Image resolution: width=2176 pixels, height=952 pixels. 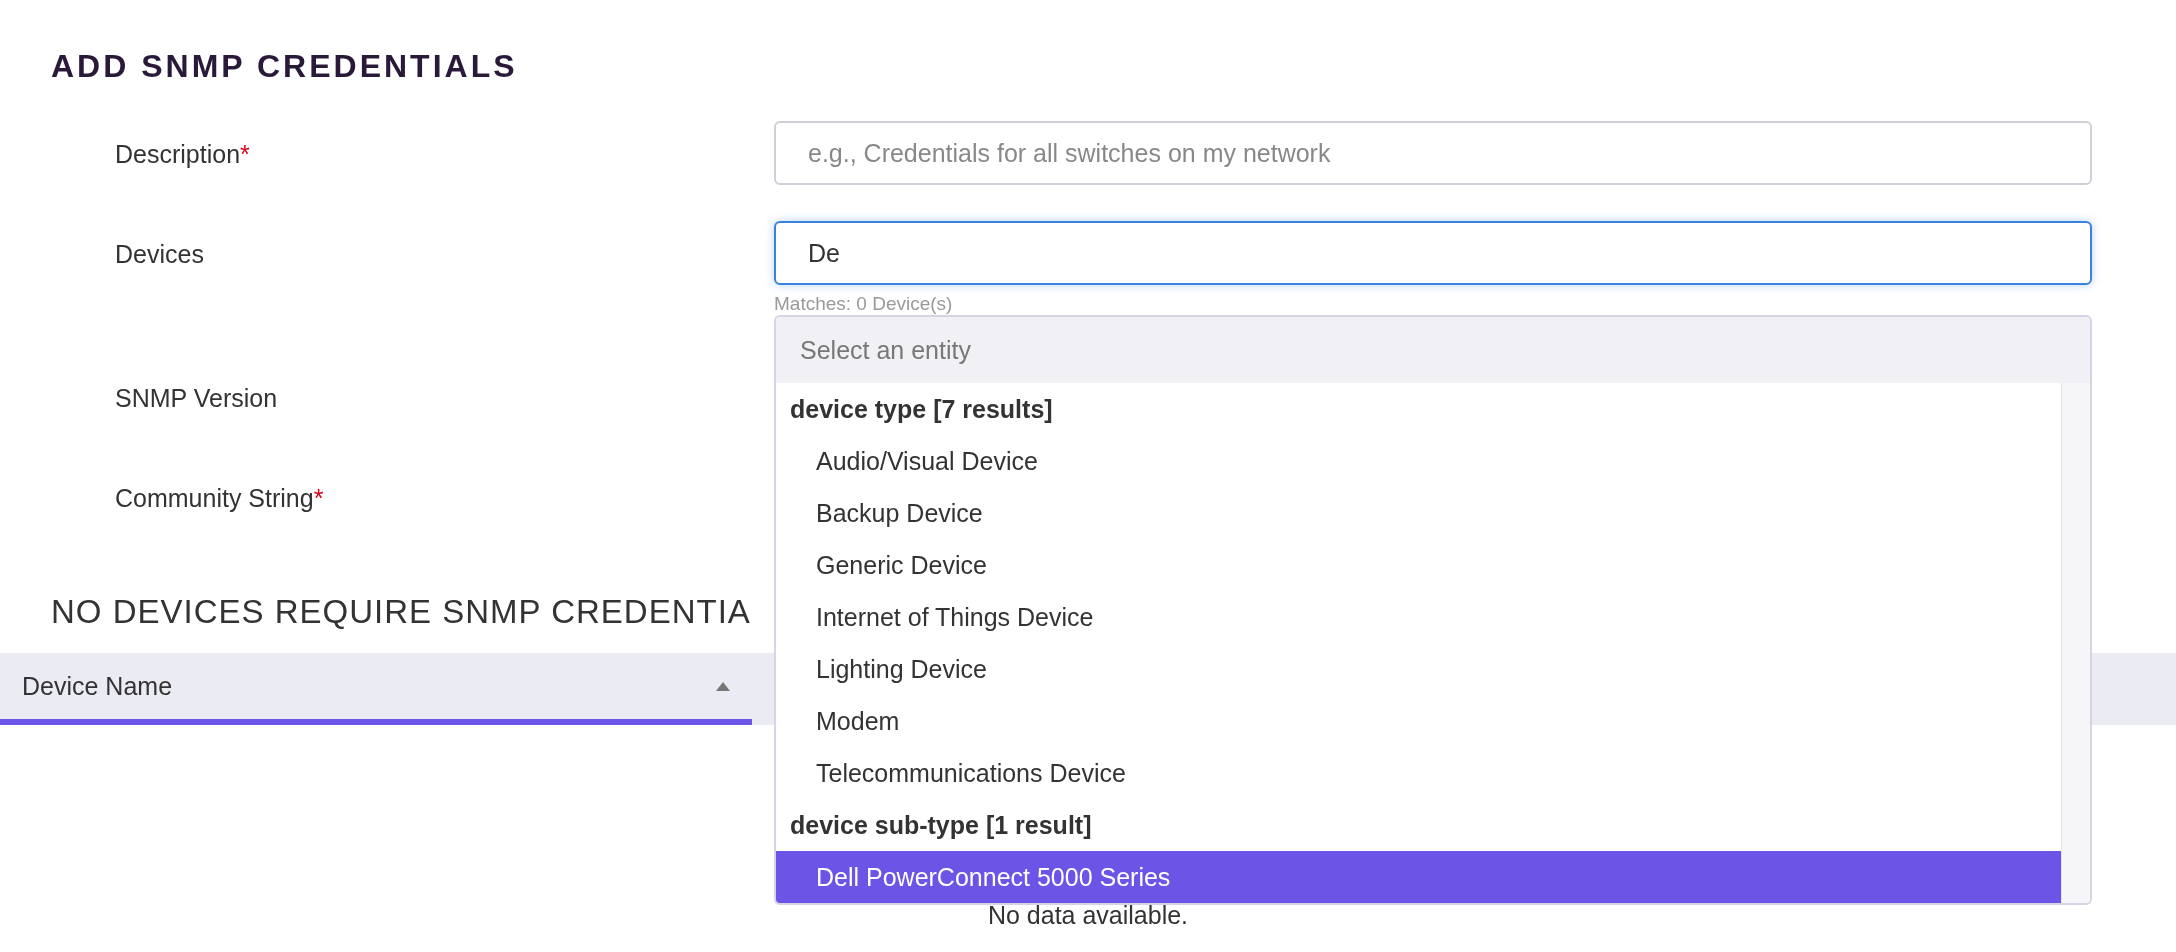 What do you see at coordinates (1418, 461) in the screenshot?
I see `dropdown-option: Audio/Visual Device` at bounding box center [1418, 461].